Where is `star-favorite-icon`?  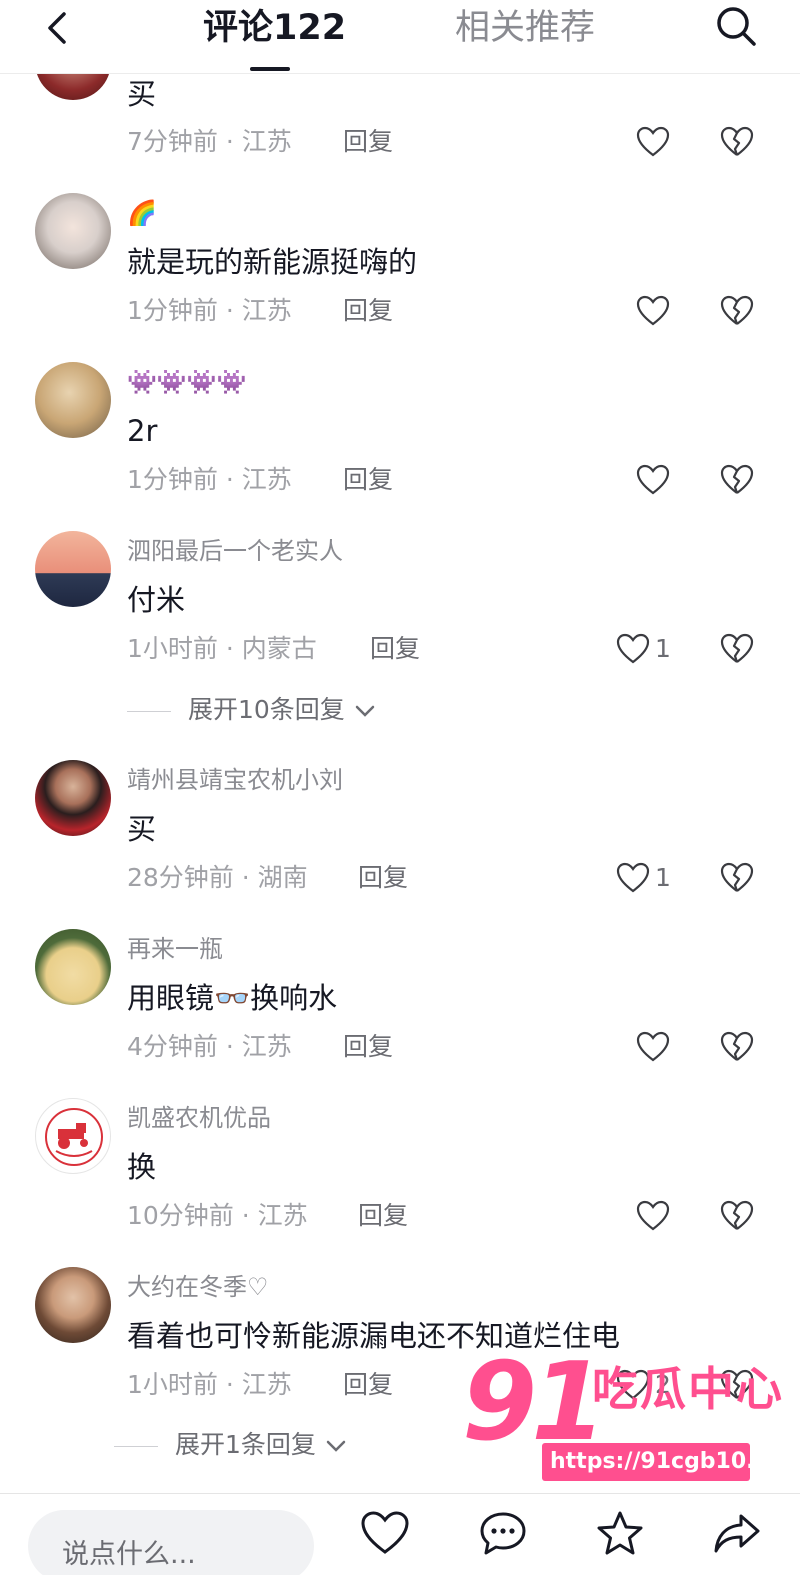
star-favorite-icon is located at coordinates (620, 1534).